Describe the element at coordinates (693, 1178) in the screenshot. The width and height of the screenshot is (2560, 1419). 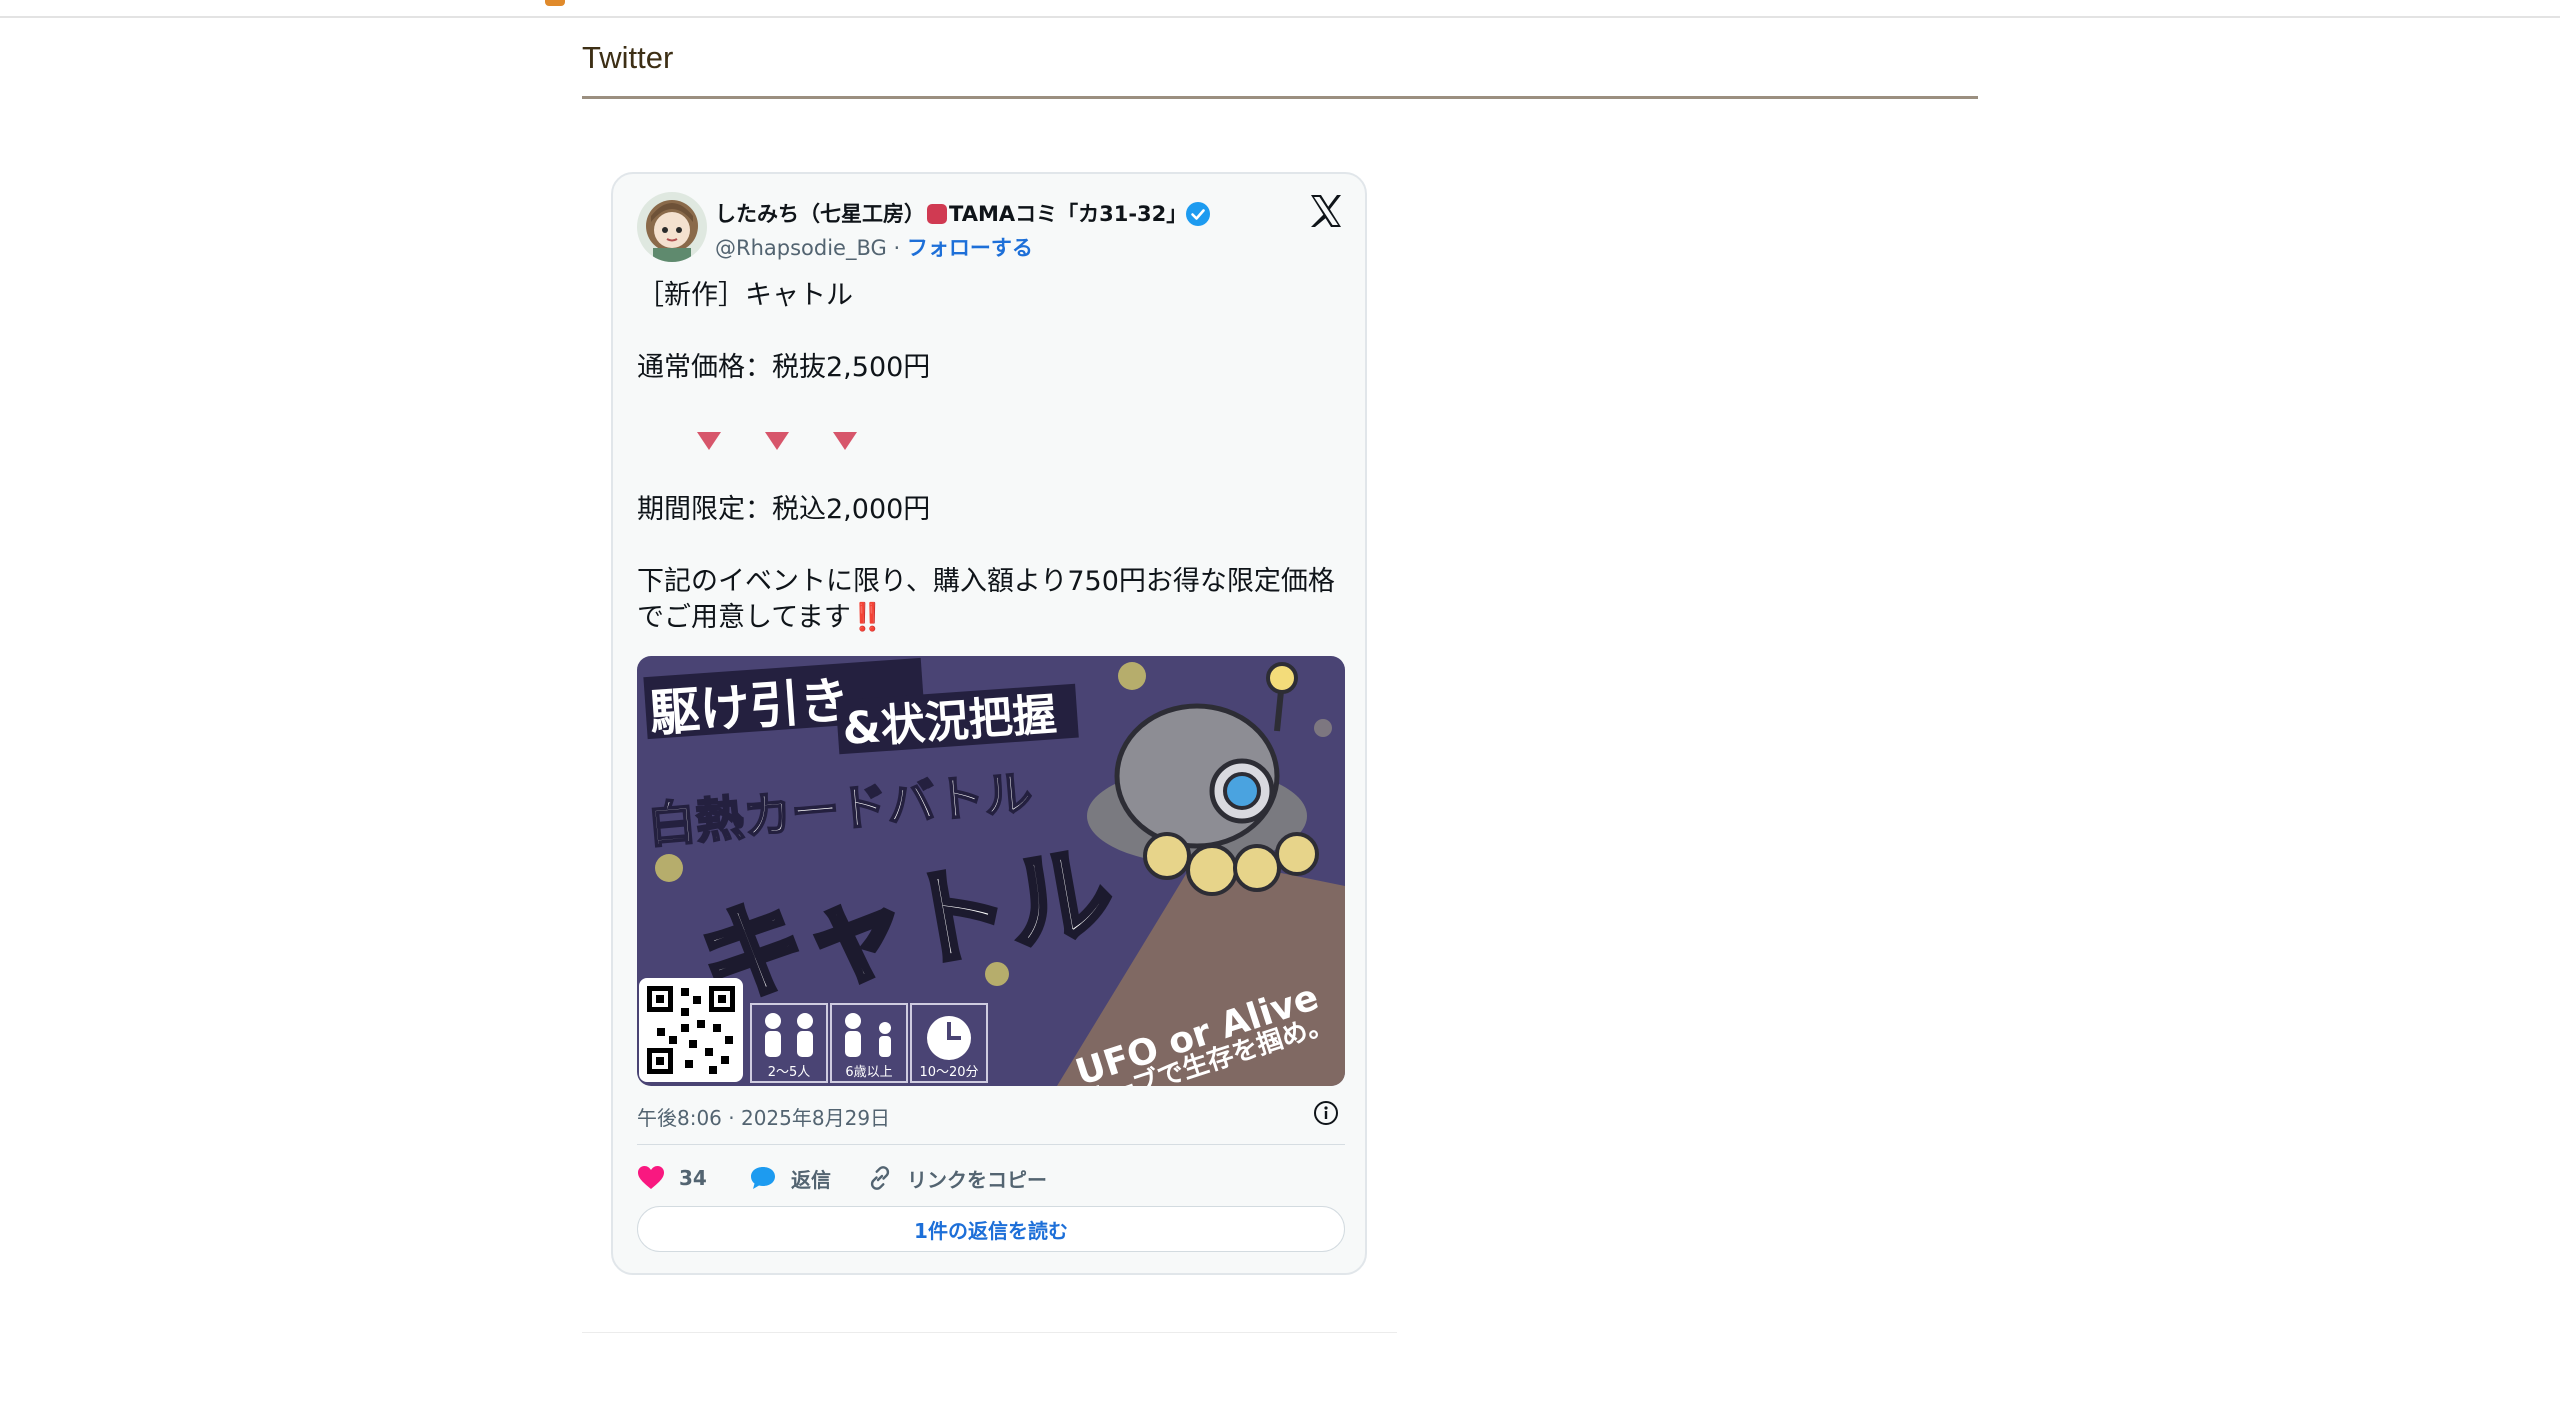
I see `like-count: 34` at that location.